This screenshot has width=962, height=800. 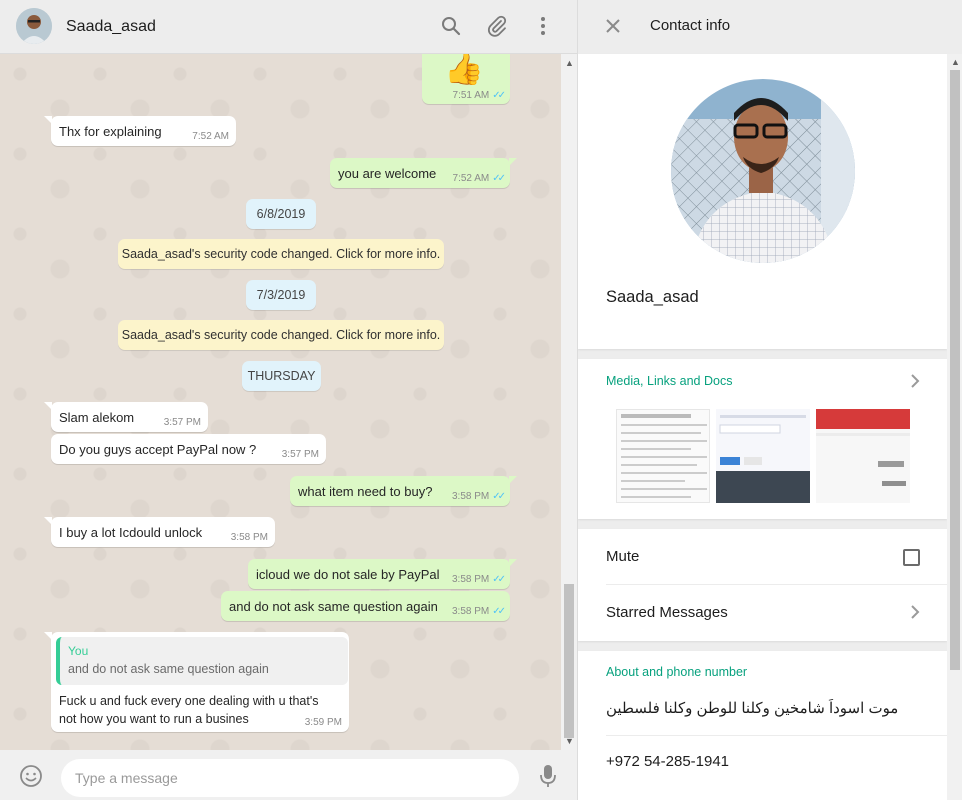 I want to click on message-out: 👍 7:51 AM ✓✓, so click(x=466, y=79).